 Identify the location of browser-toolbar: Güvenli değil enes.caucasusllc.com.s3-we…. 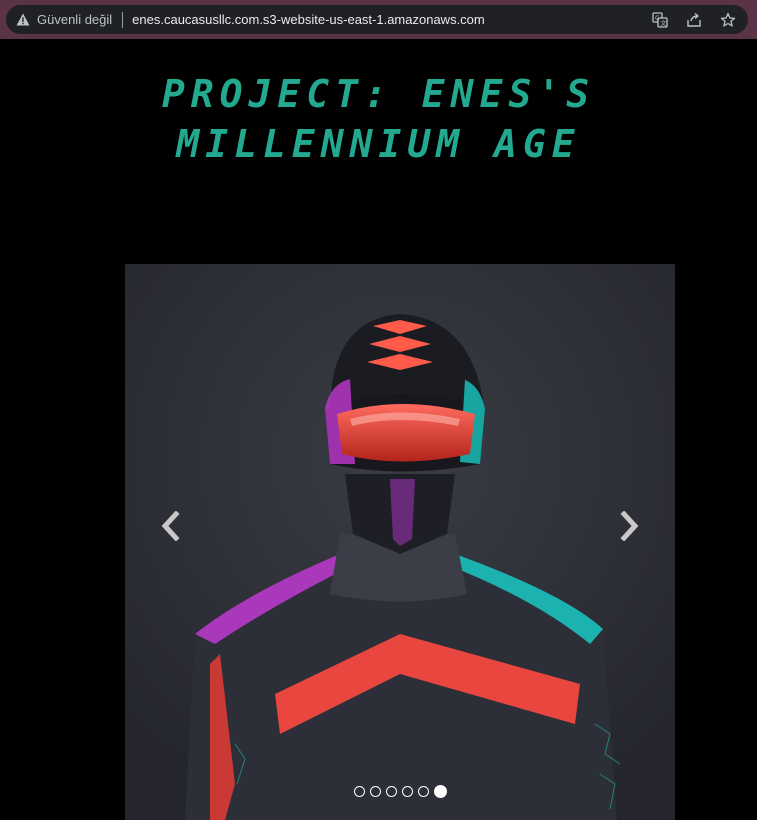
(378, 19).